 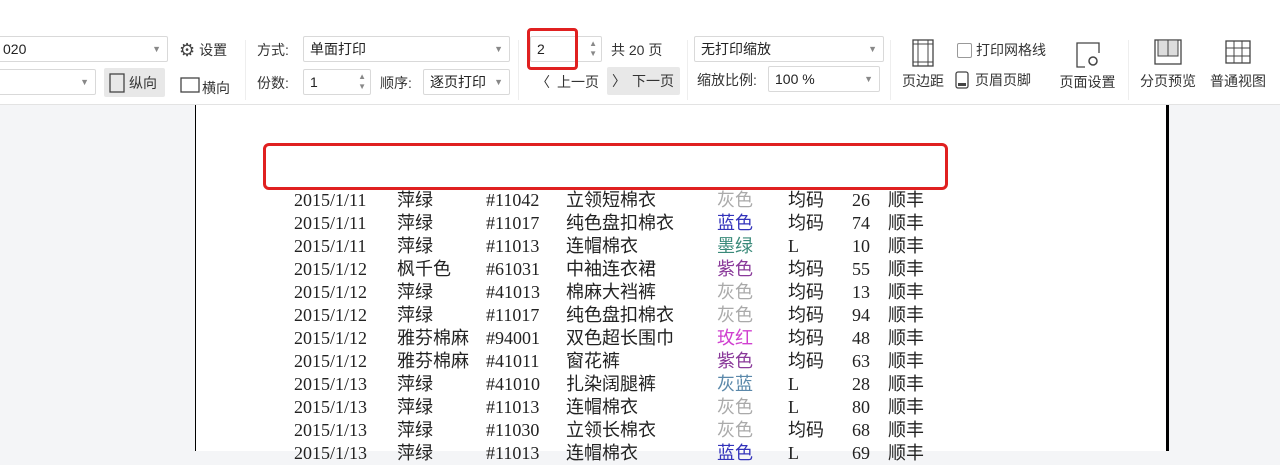 I want to click on cell-product: 立领短棉衣, so click(x=611, y=200).